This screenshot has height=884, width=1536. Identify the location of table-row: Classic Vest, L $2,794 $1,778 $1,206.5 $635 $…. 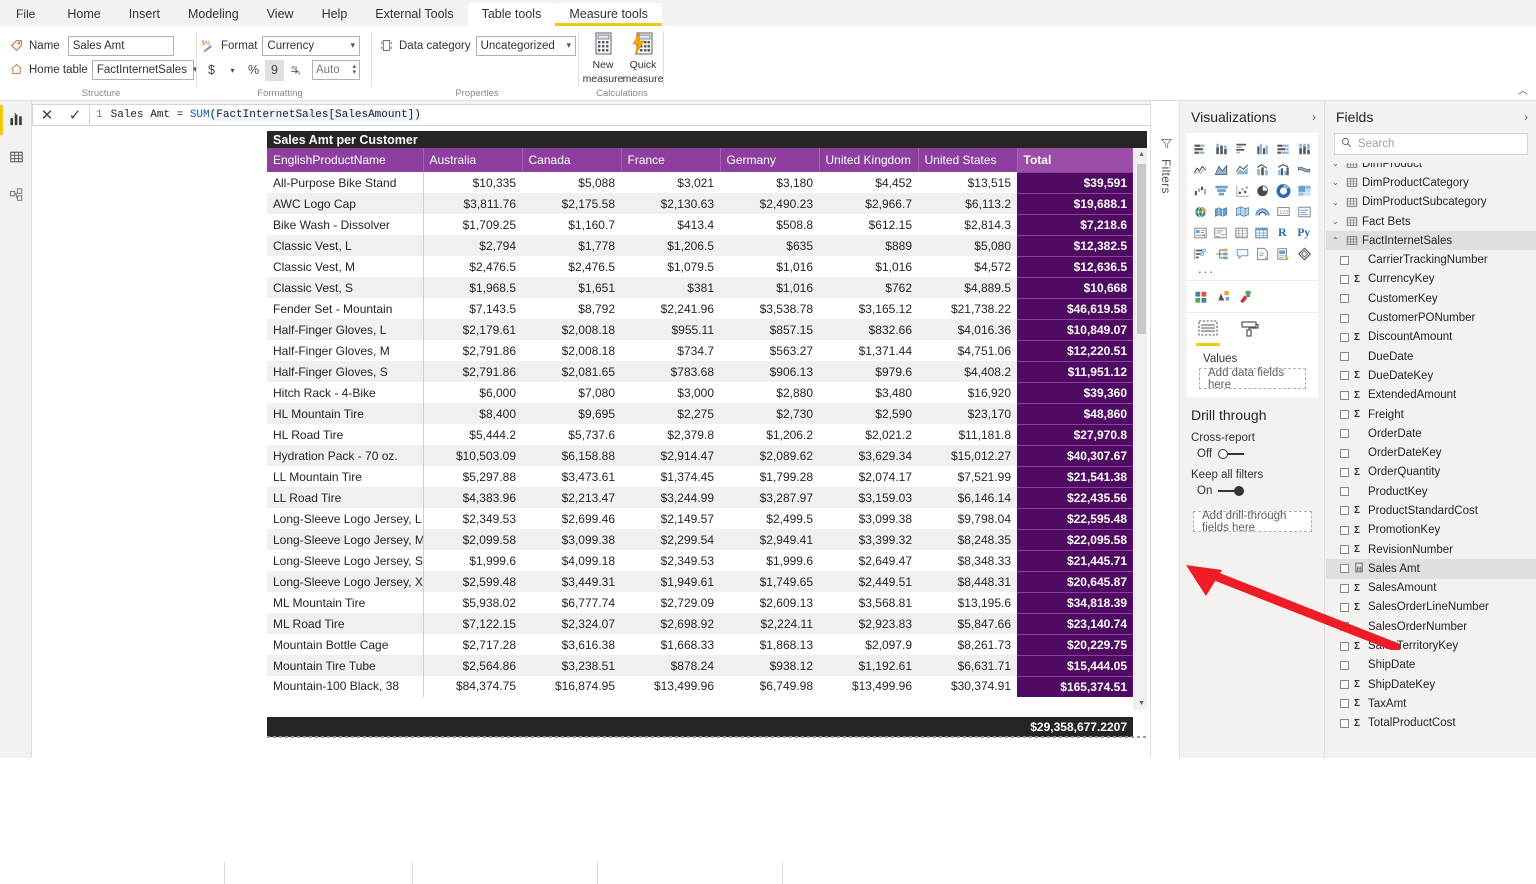
(700, 245).